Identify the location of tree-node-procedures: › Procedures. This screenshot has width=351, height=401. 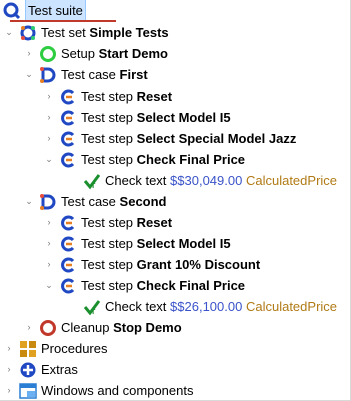
(55, 348).